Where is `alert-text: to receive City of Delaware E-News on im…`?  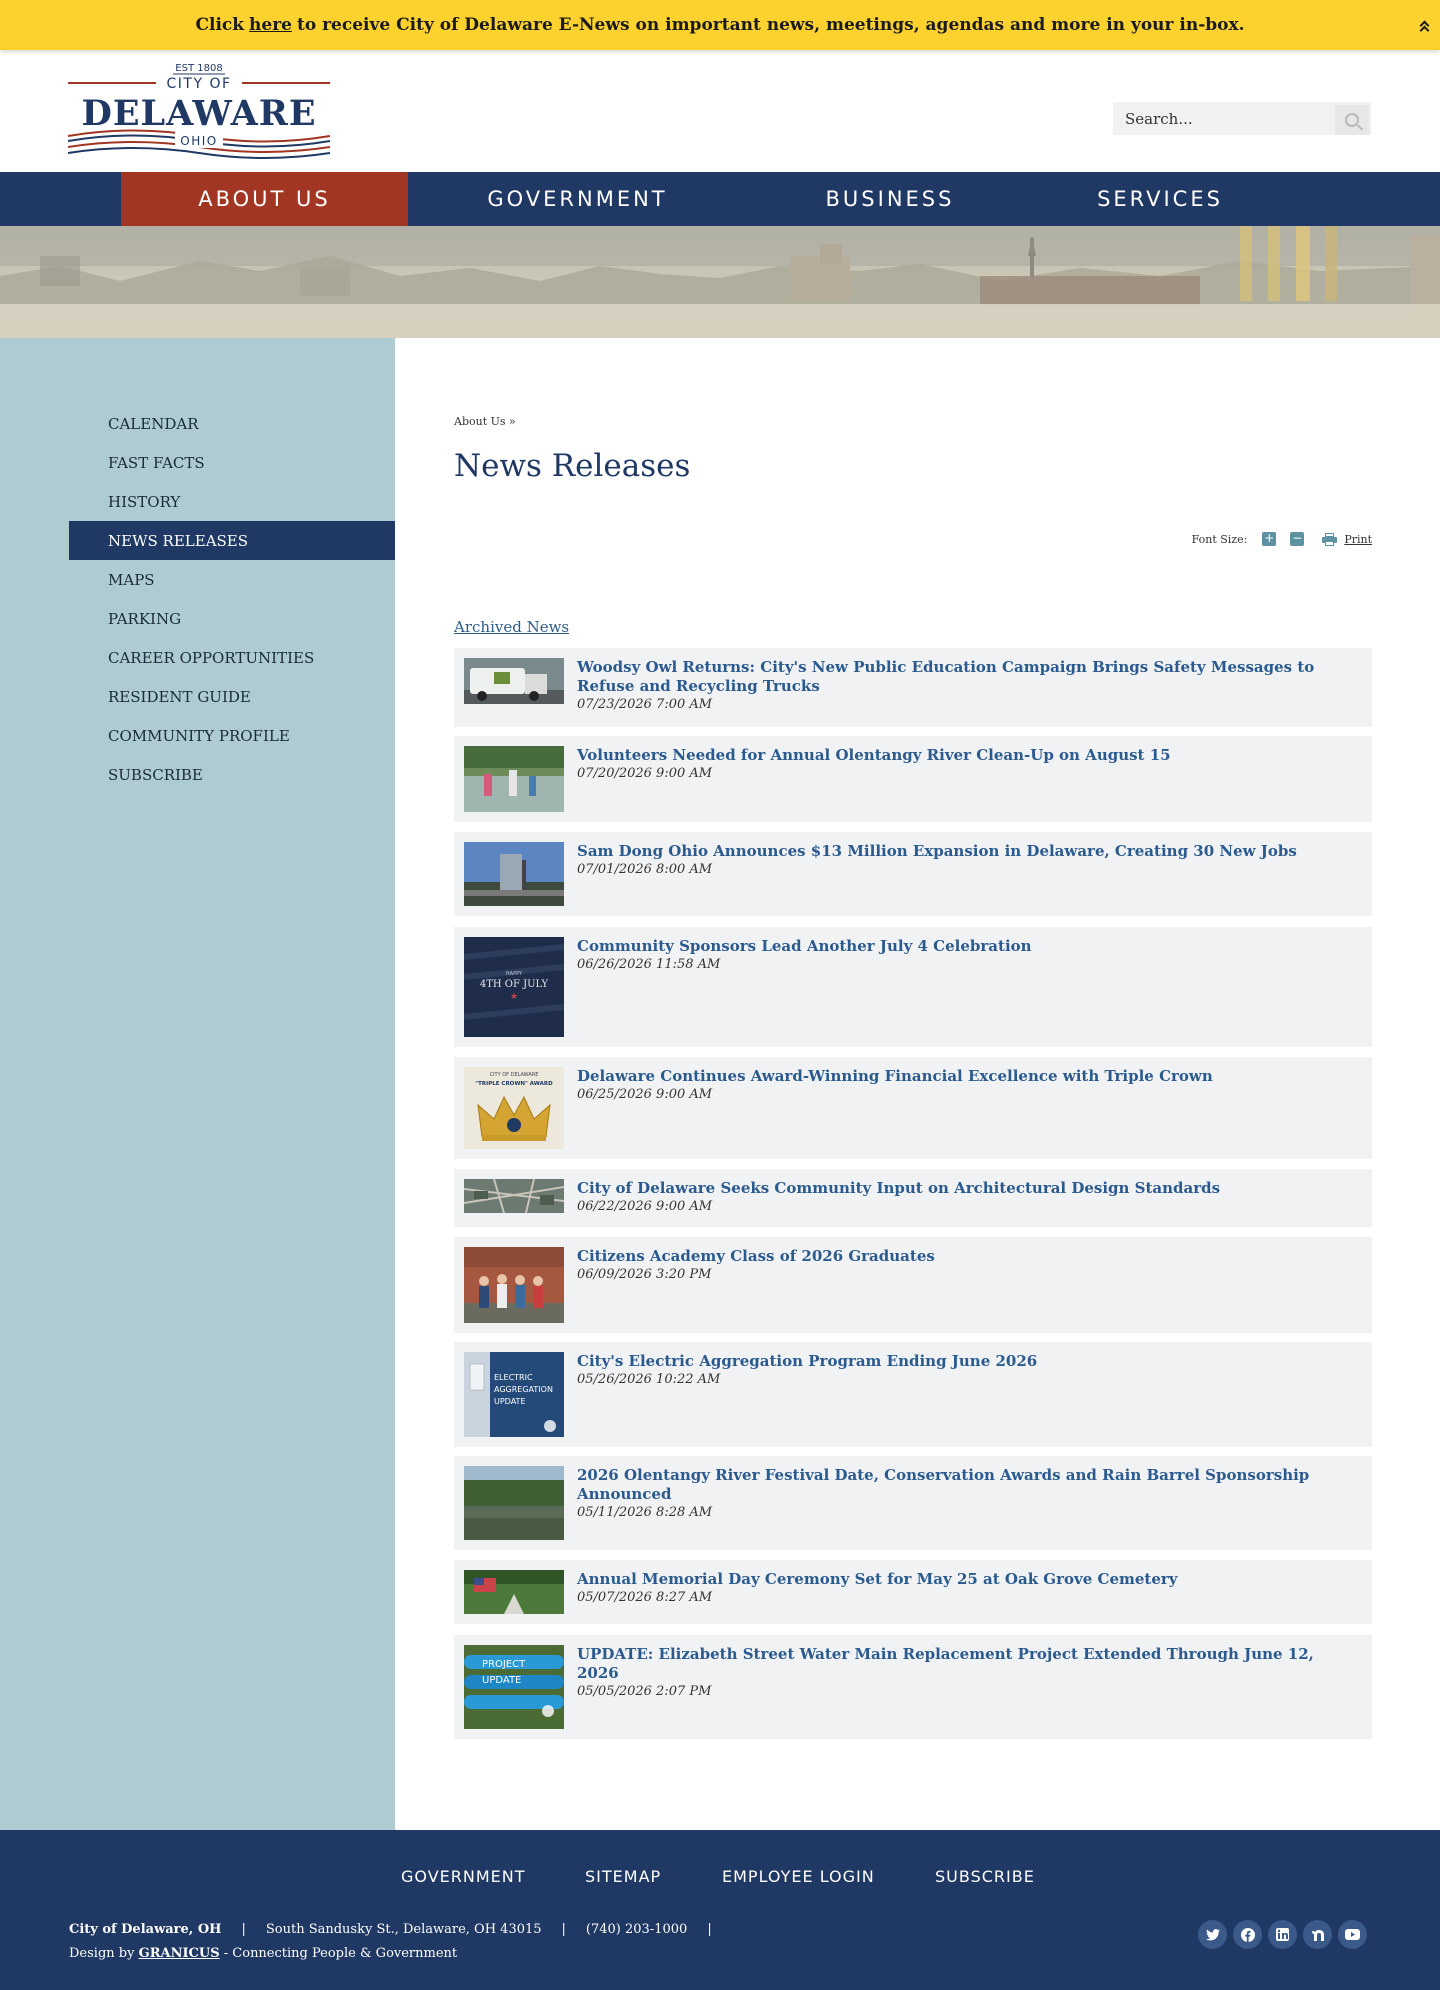 alert-text: to receive City of Delaware E-News on im… is located at coordinates (770, 25).